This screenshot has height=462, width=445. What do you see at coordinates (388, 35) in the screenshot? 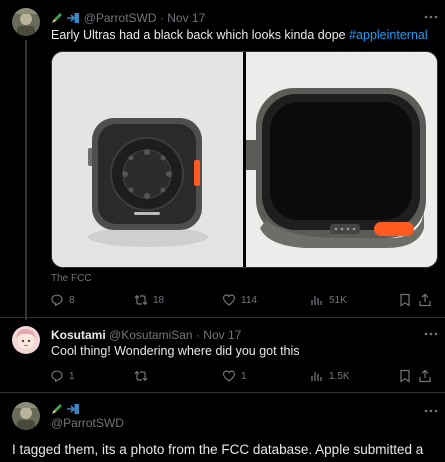
I see `hashtag-link: #appleinternal` at bounding box center [388, 35].